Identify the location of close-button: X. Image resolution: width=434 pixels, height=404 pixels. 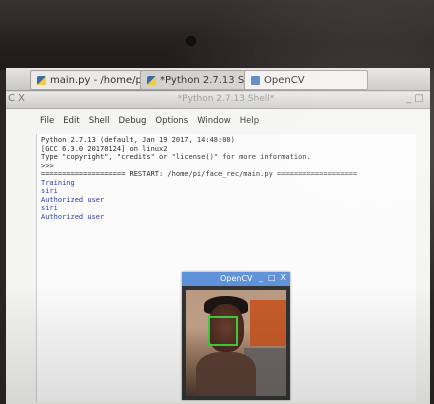
(283, 277).